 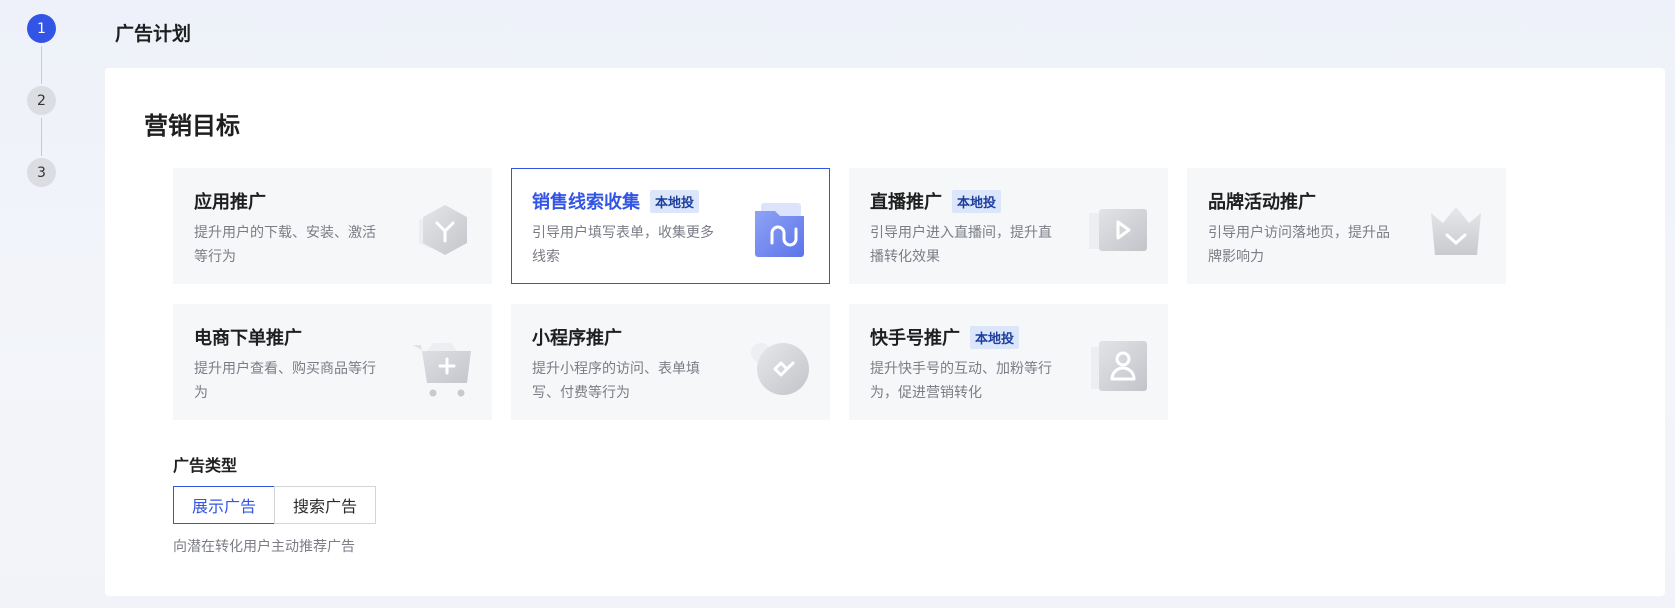 What do you see at coordinates (192, 126) in the screenshot?
I see `section-title: 营销目标` at bounding box center [192, 126].